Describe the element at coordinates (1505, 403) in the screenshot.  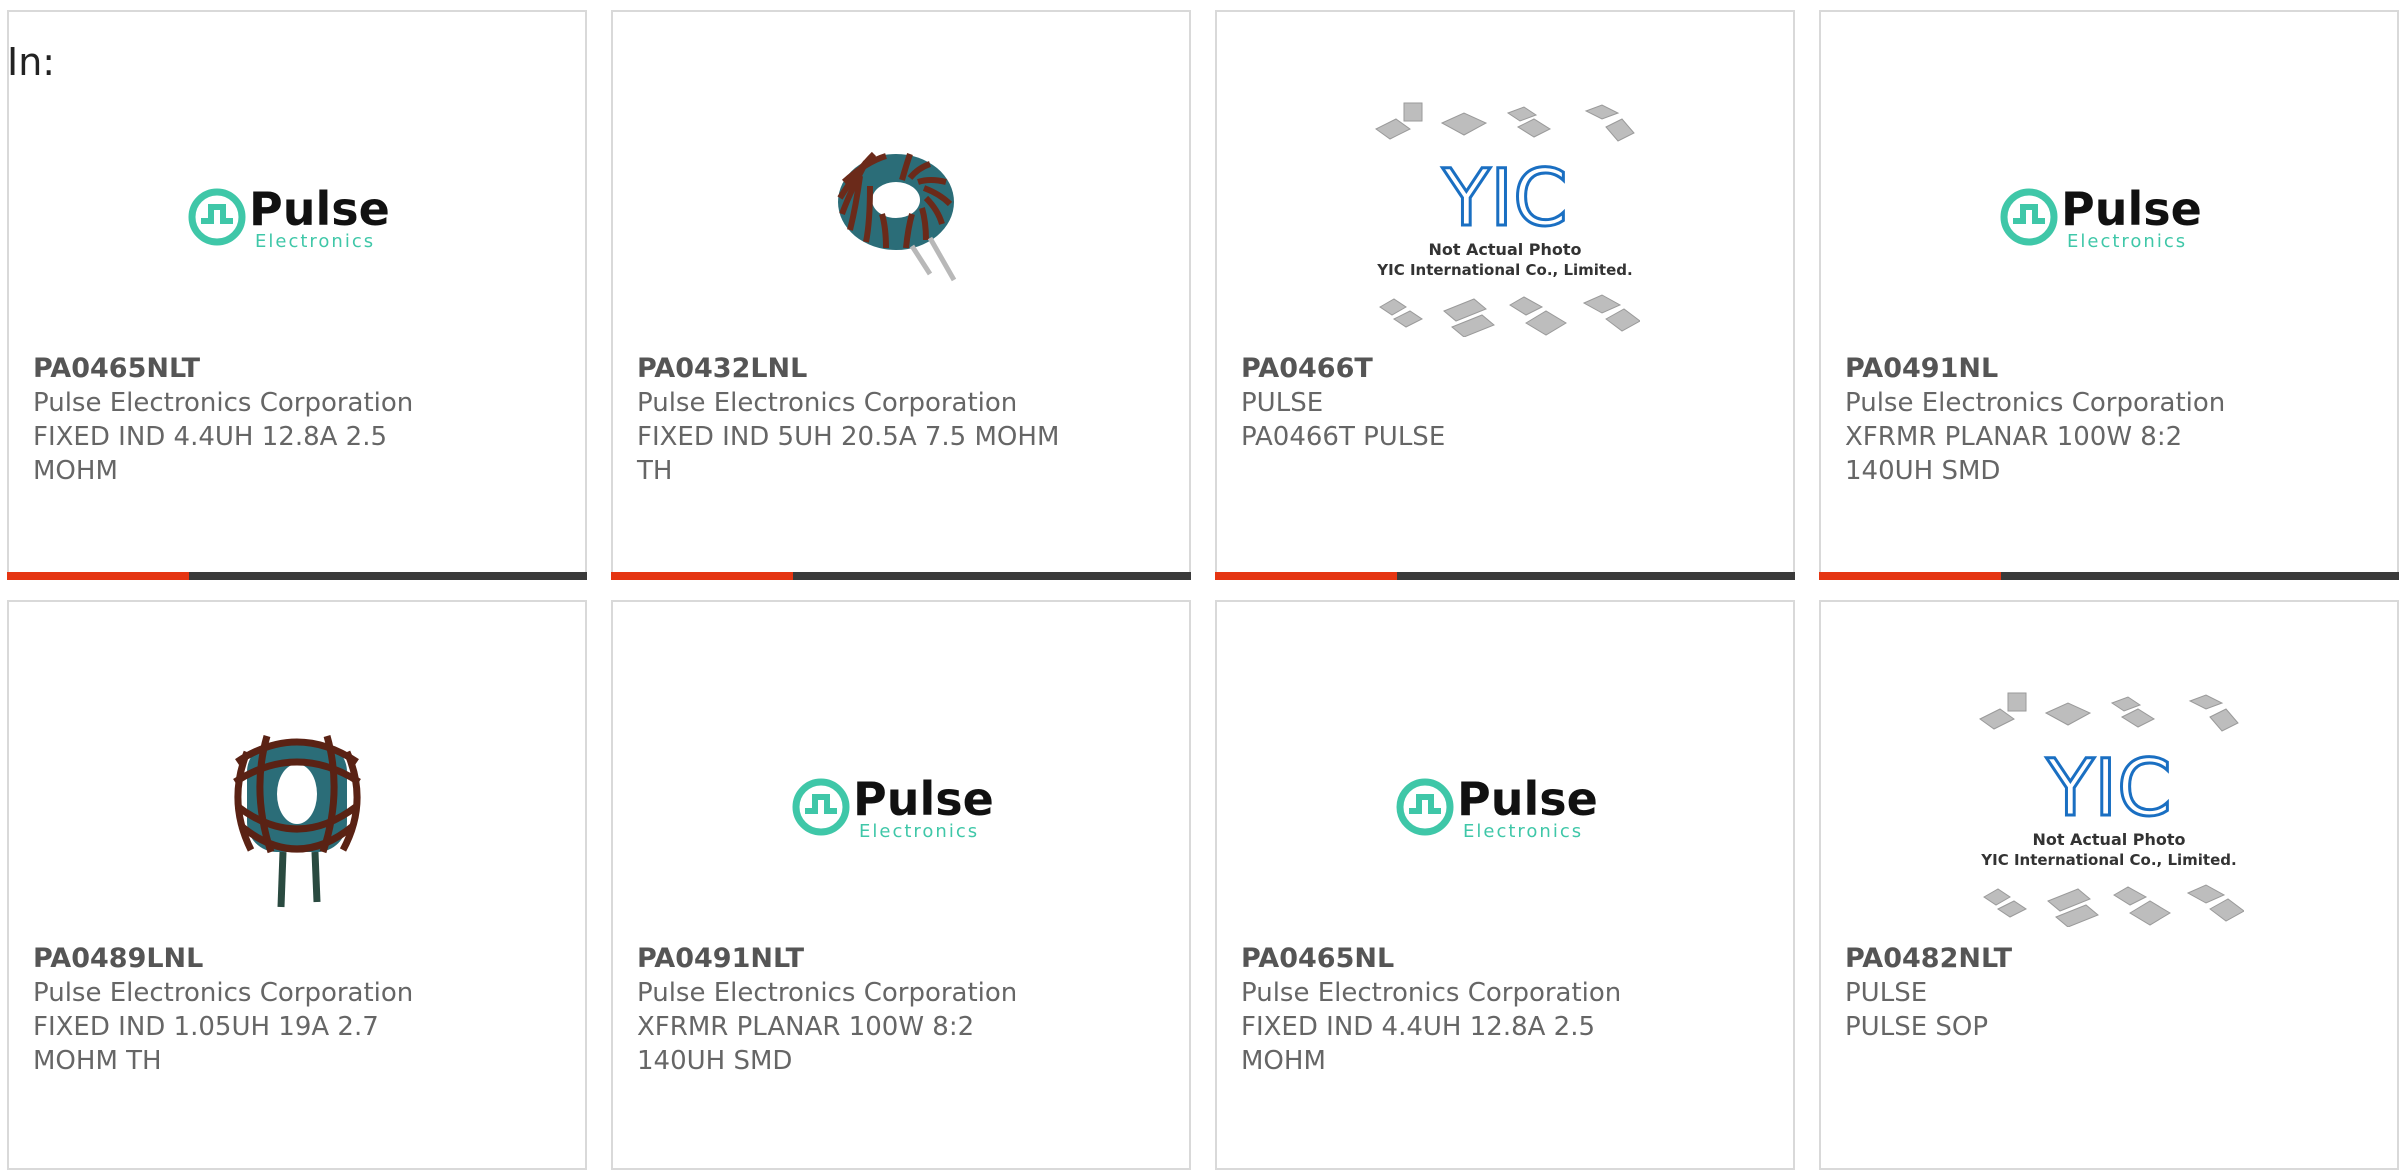
I see `product-info: PA0466T PULSE PA0466T PULSE` at that location.